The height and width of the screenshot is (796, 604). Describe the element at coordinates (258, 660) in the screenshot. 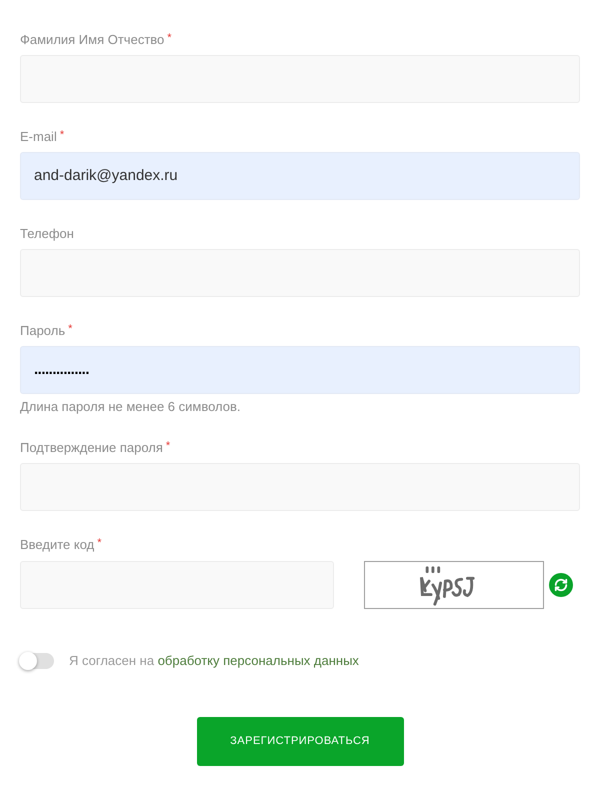

I see `personal-data-link: обработку персональных данных` at that location.